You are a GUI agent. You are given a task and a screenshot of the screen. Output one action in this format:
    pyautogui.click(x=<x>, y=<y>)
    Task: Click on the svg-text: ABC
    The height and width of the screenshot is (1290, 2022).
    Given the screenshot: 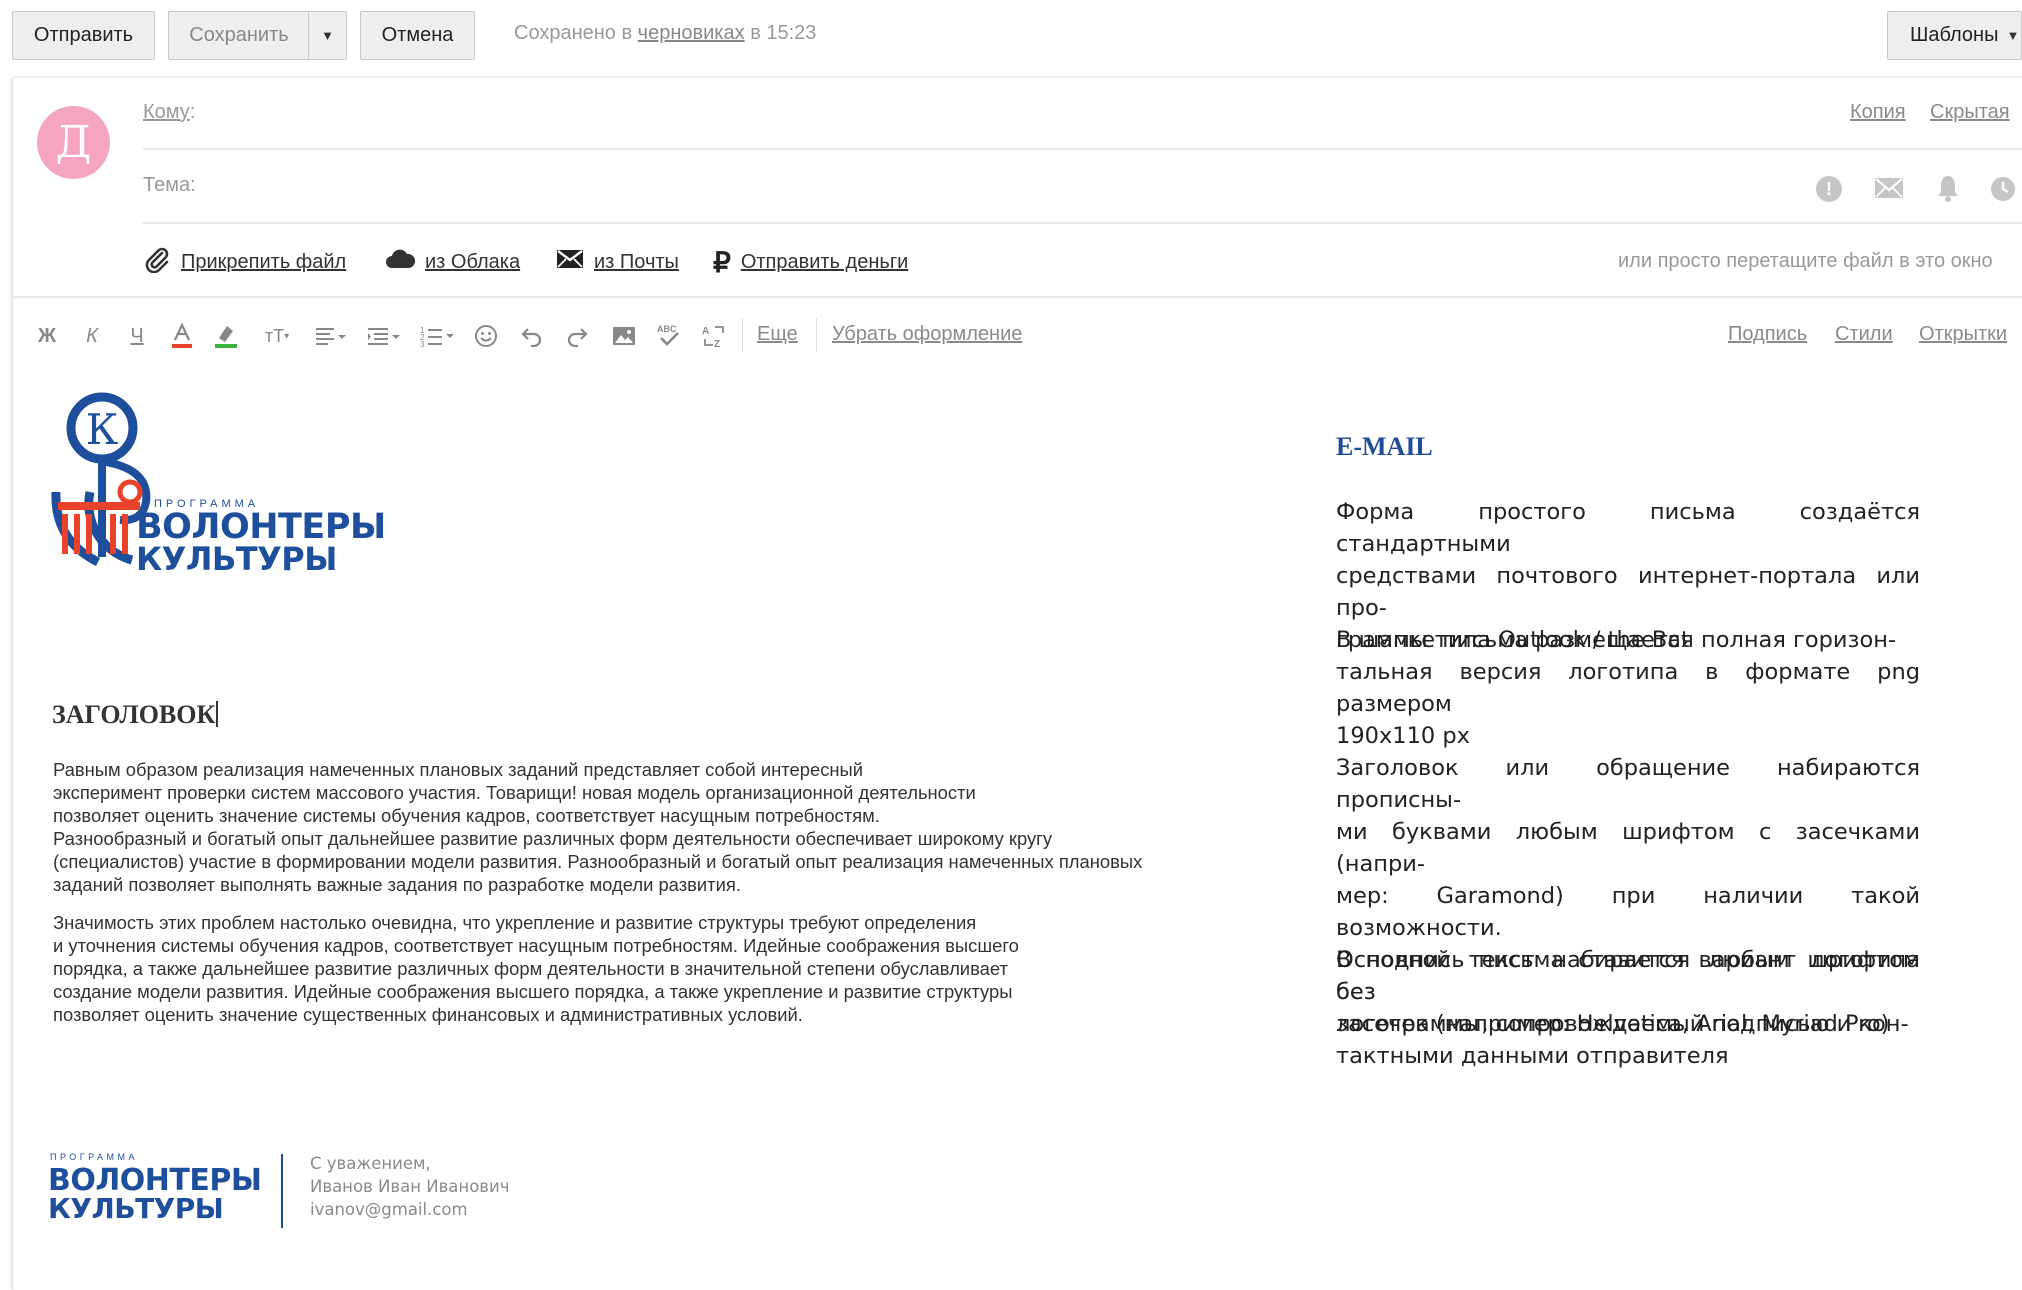 What is the action you would take?
    pyautogui.click(x=667, y=329)
    